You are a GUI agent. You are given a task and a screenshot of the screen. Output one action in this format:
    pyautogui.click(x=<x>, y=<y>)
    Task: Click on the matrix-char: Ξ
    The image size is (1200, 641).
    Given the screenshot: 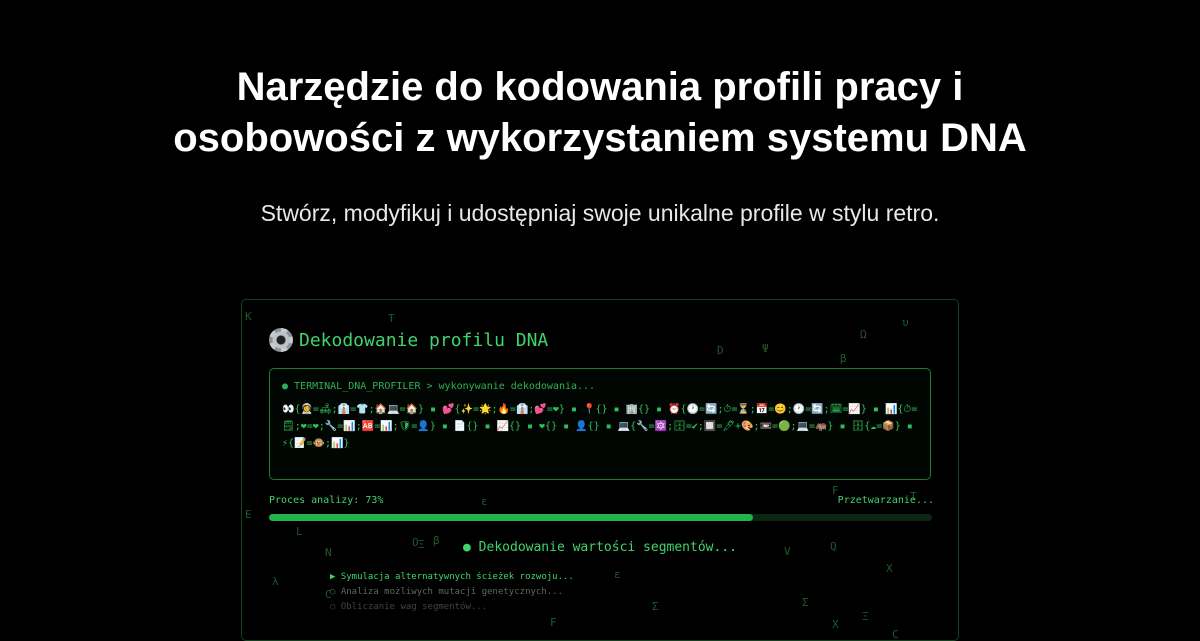 What is the action you would take?
    pyautogui.click(x=865, y=616)
    